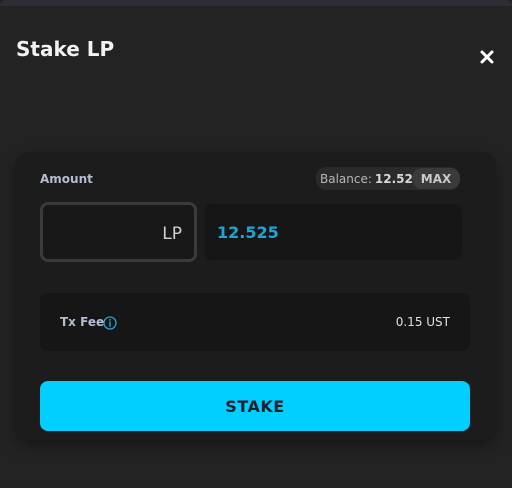  Describe the element at coordinates (255, 406) in the screenshot. I see `stake-button: STAKE` at that location.